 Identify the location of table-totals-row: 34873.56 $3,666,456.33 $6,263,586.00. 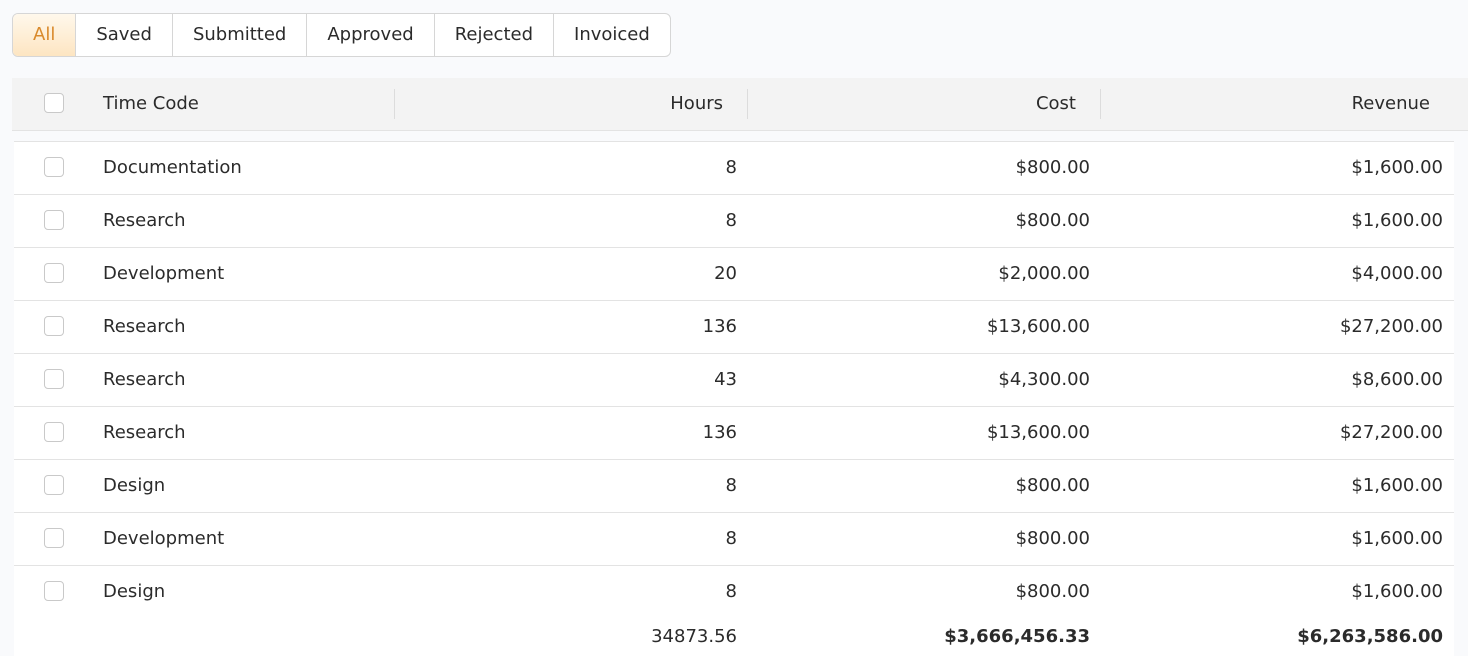
(734, 634).